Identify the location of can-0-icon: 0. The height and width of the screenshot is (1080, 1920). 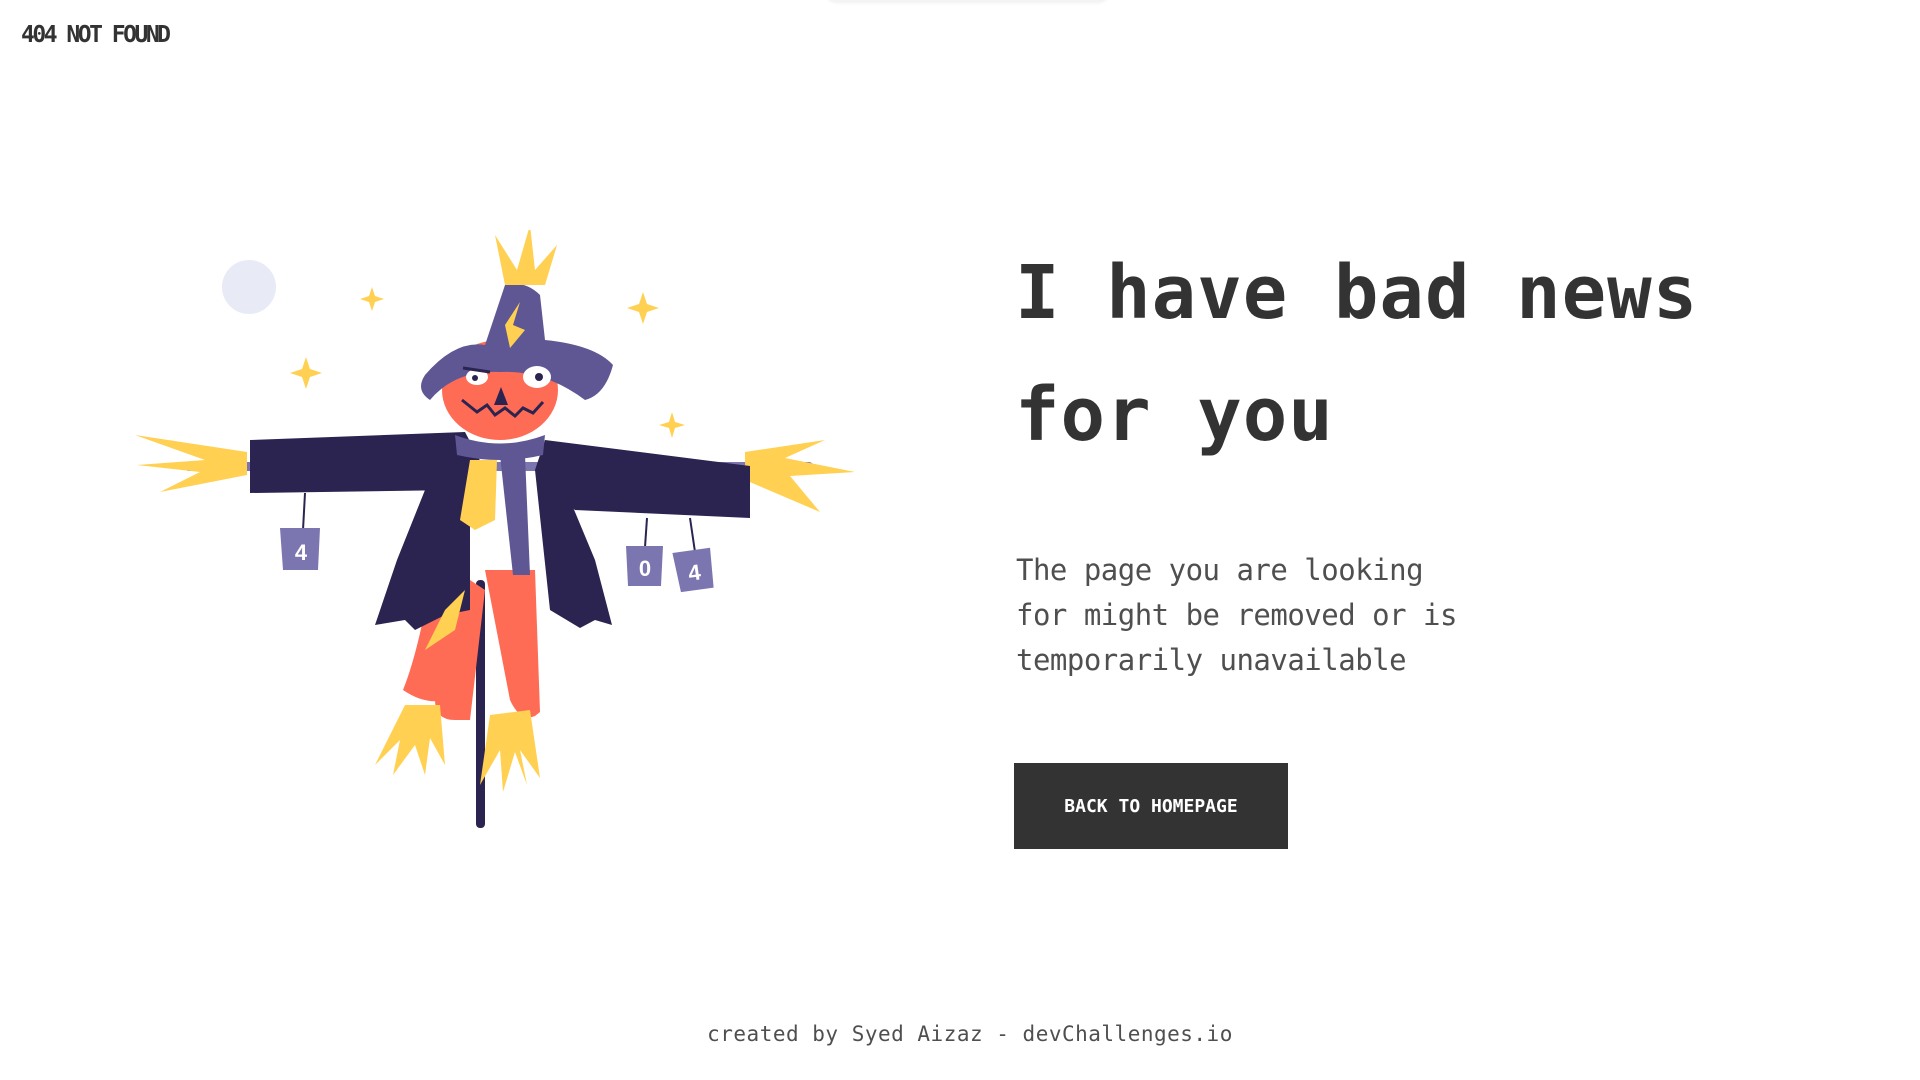
(644, 566).